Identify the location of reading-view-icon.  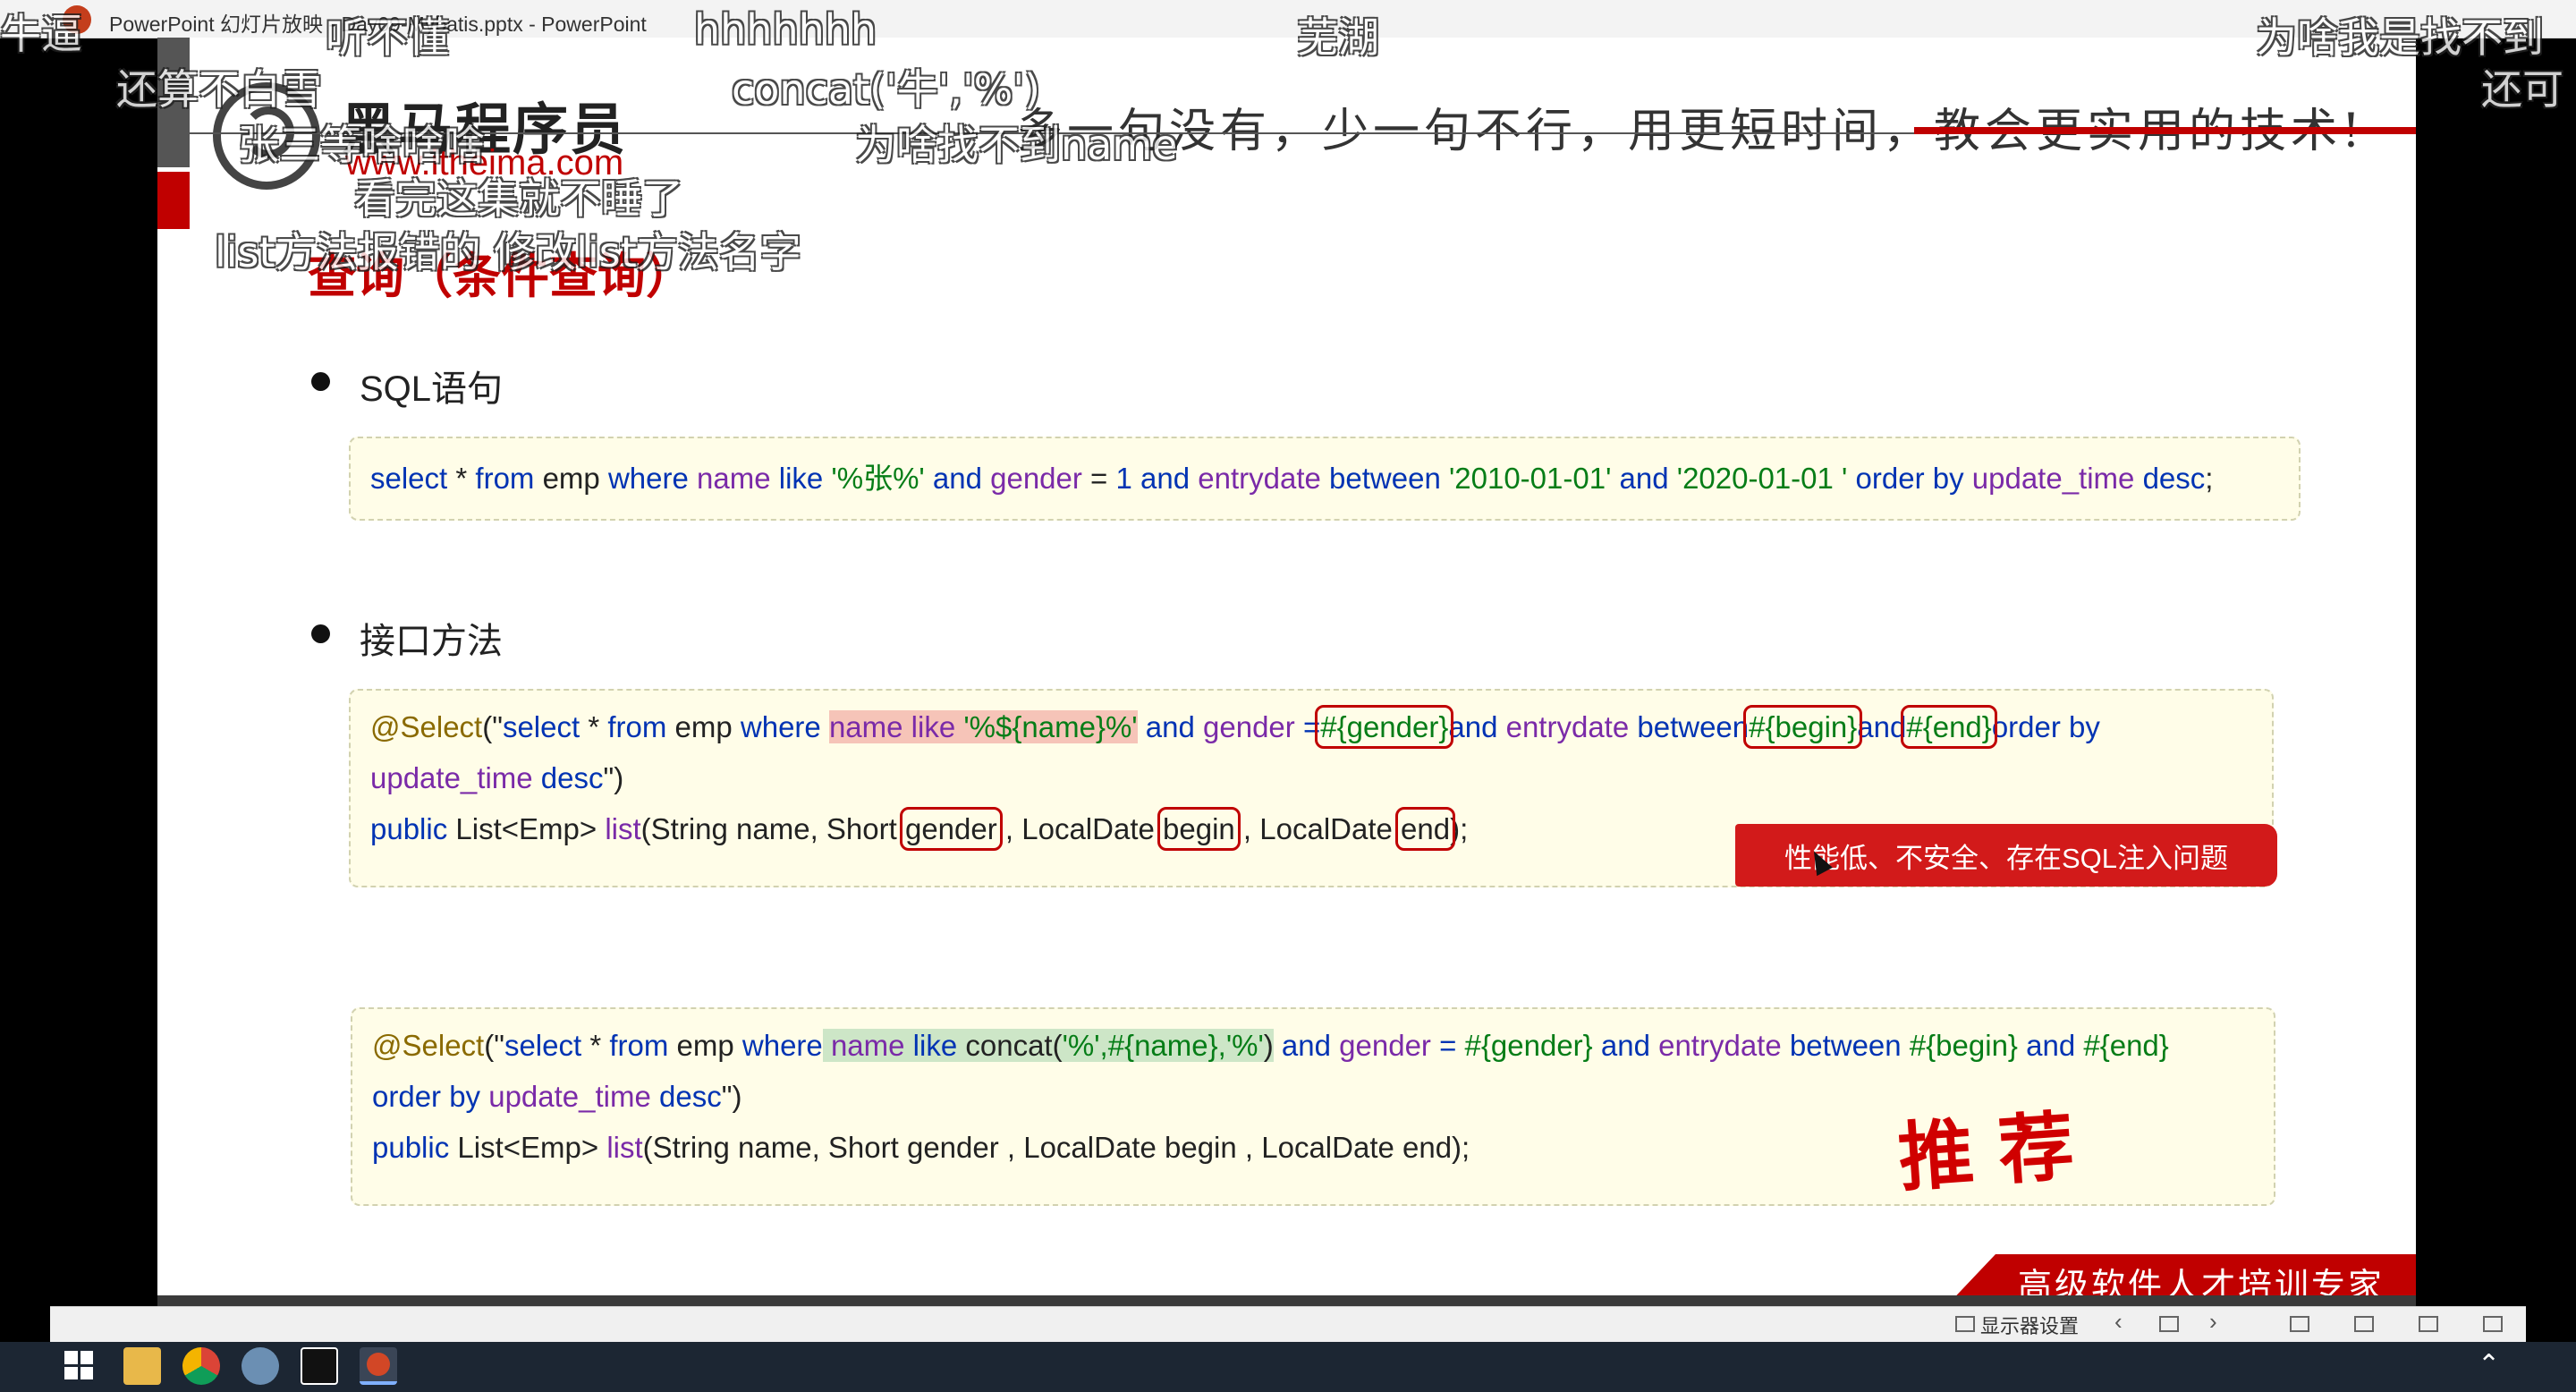
(2428, 1324).